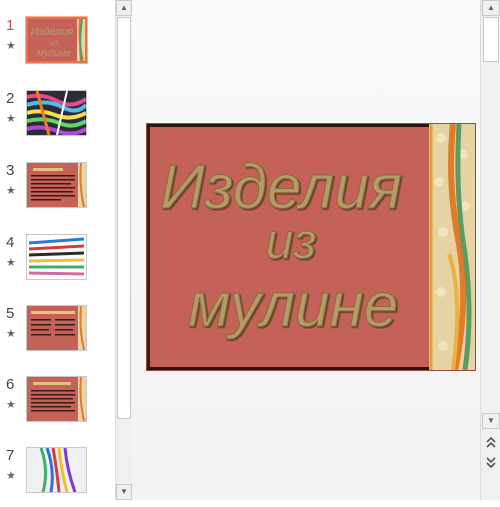 This screenshot has width=500, height=507. I want to click on double-up-arrow-icon, so click(491, 443).